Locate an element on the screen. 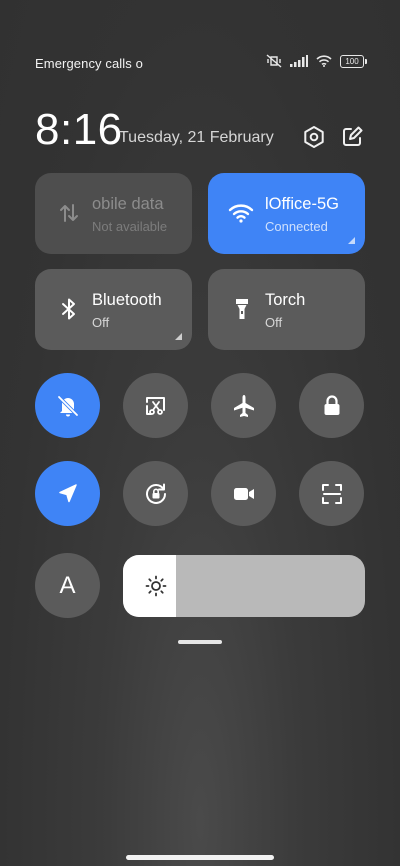 This screenshot has width=400, height=866. drag-handle is located at coordinates (200, 642).